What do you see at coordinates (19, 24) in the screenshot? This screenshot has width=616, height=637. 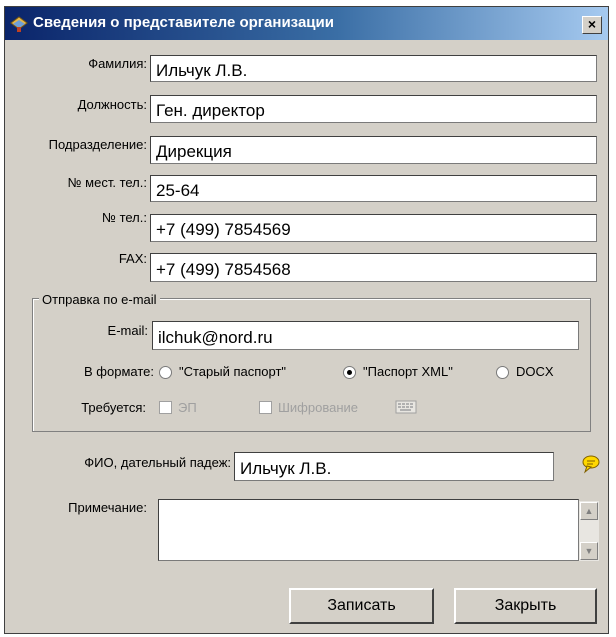 I see `app-icon` at bounding box center [19, 24].